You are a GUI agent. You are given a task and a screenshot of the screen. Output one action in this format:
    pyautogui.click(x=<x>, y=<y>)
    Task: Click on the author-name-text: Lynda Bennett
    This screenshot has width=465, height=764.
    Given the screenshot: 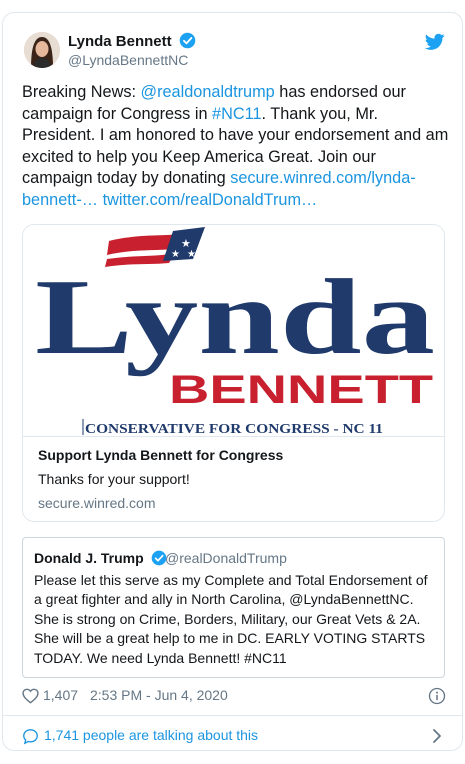 What is the action you would take?
    pyautogui.click(x=120, y=41)
    